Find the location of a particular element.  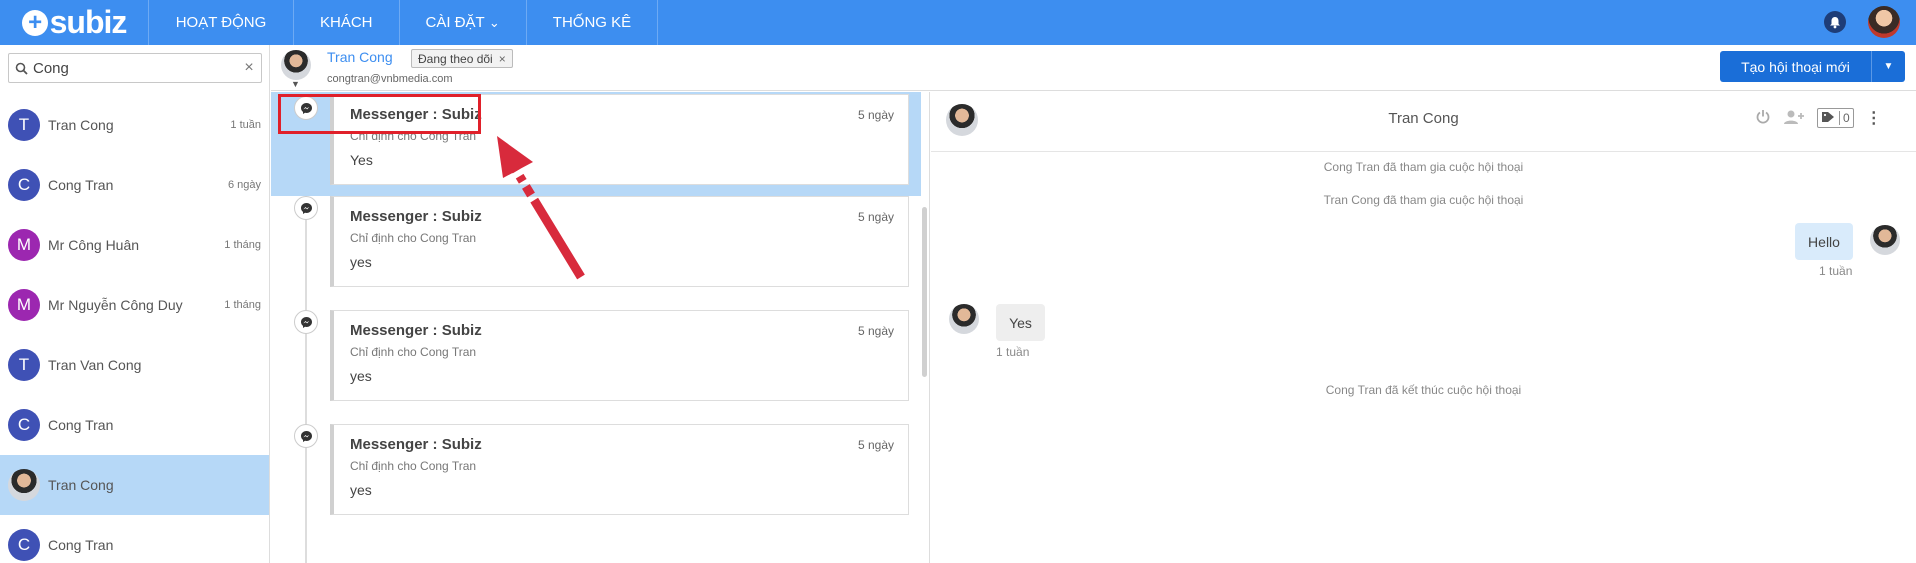

system-message: Tran Cong đã tham gia cuộc hội thoại is located at coordinates (1423, 200).